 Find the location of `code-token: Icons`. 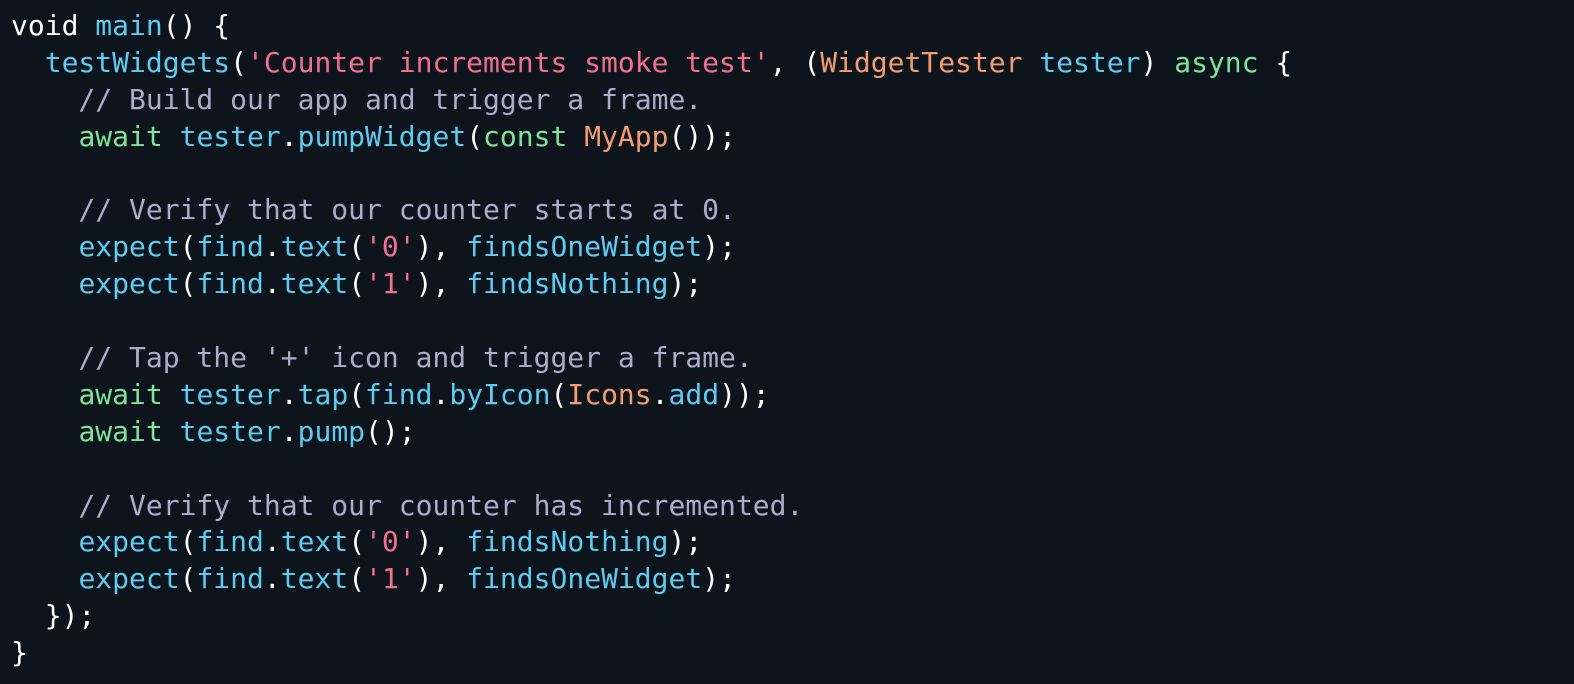

code-token: Icons is located at coordinates (609, 394).